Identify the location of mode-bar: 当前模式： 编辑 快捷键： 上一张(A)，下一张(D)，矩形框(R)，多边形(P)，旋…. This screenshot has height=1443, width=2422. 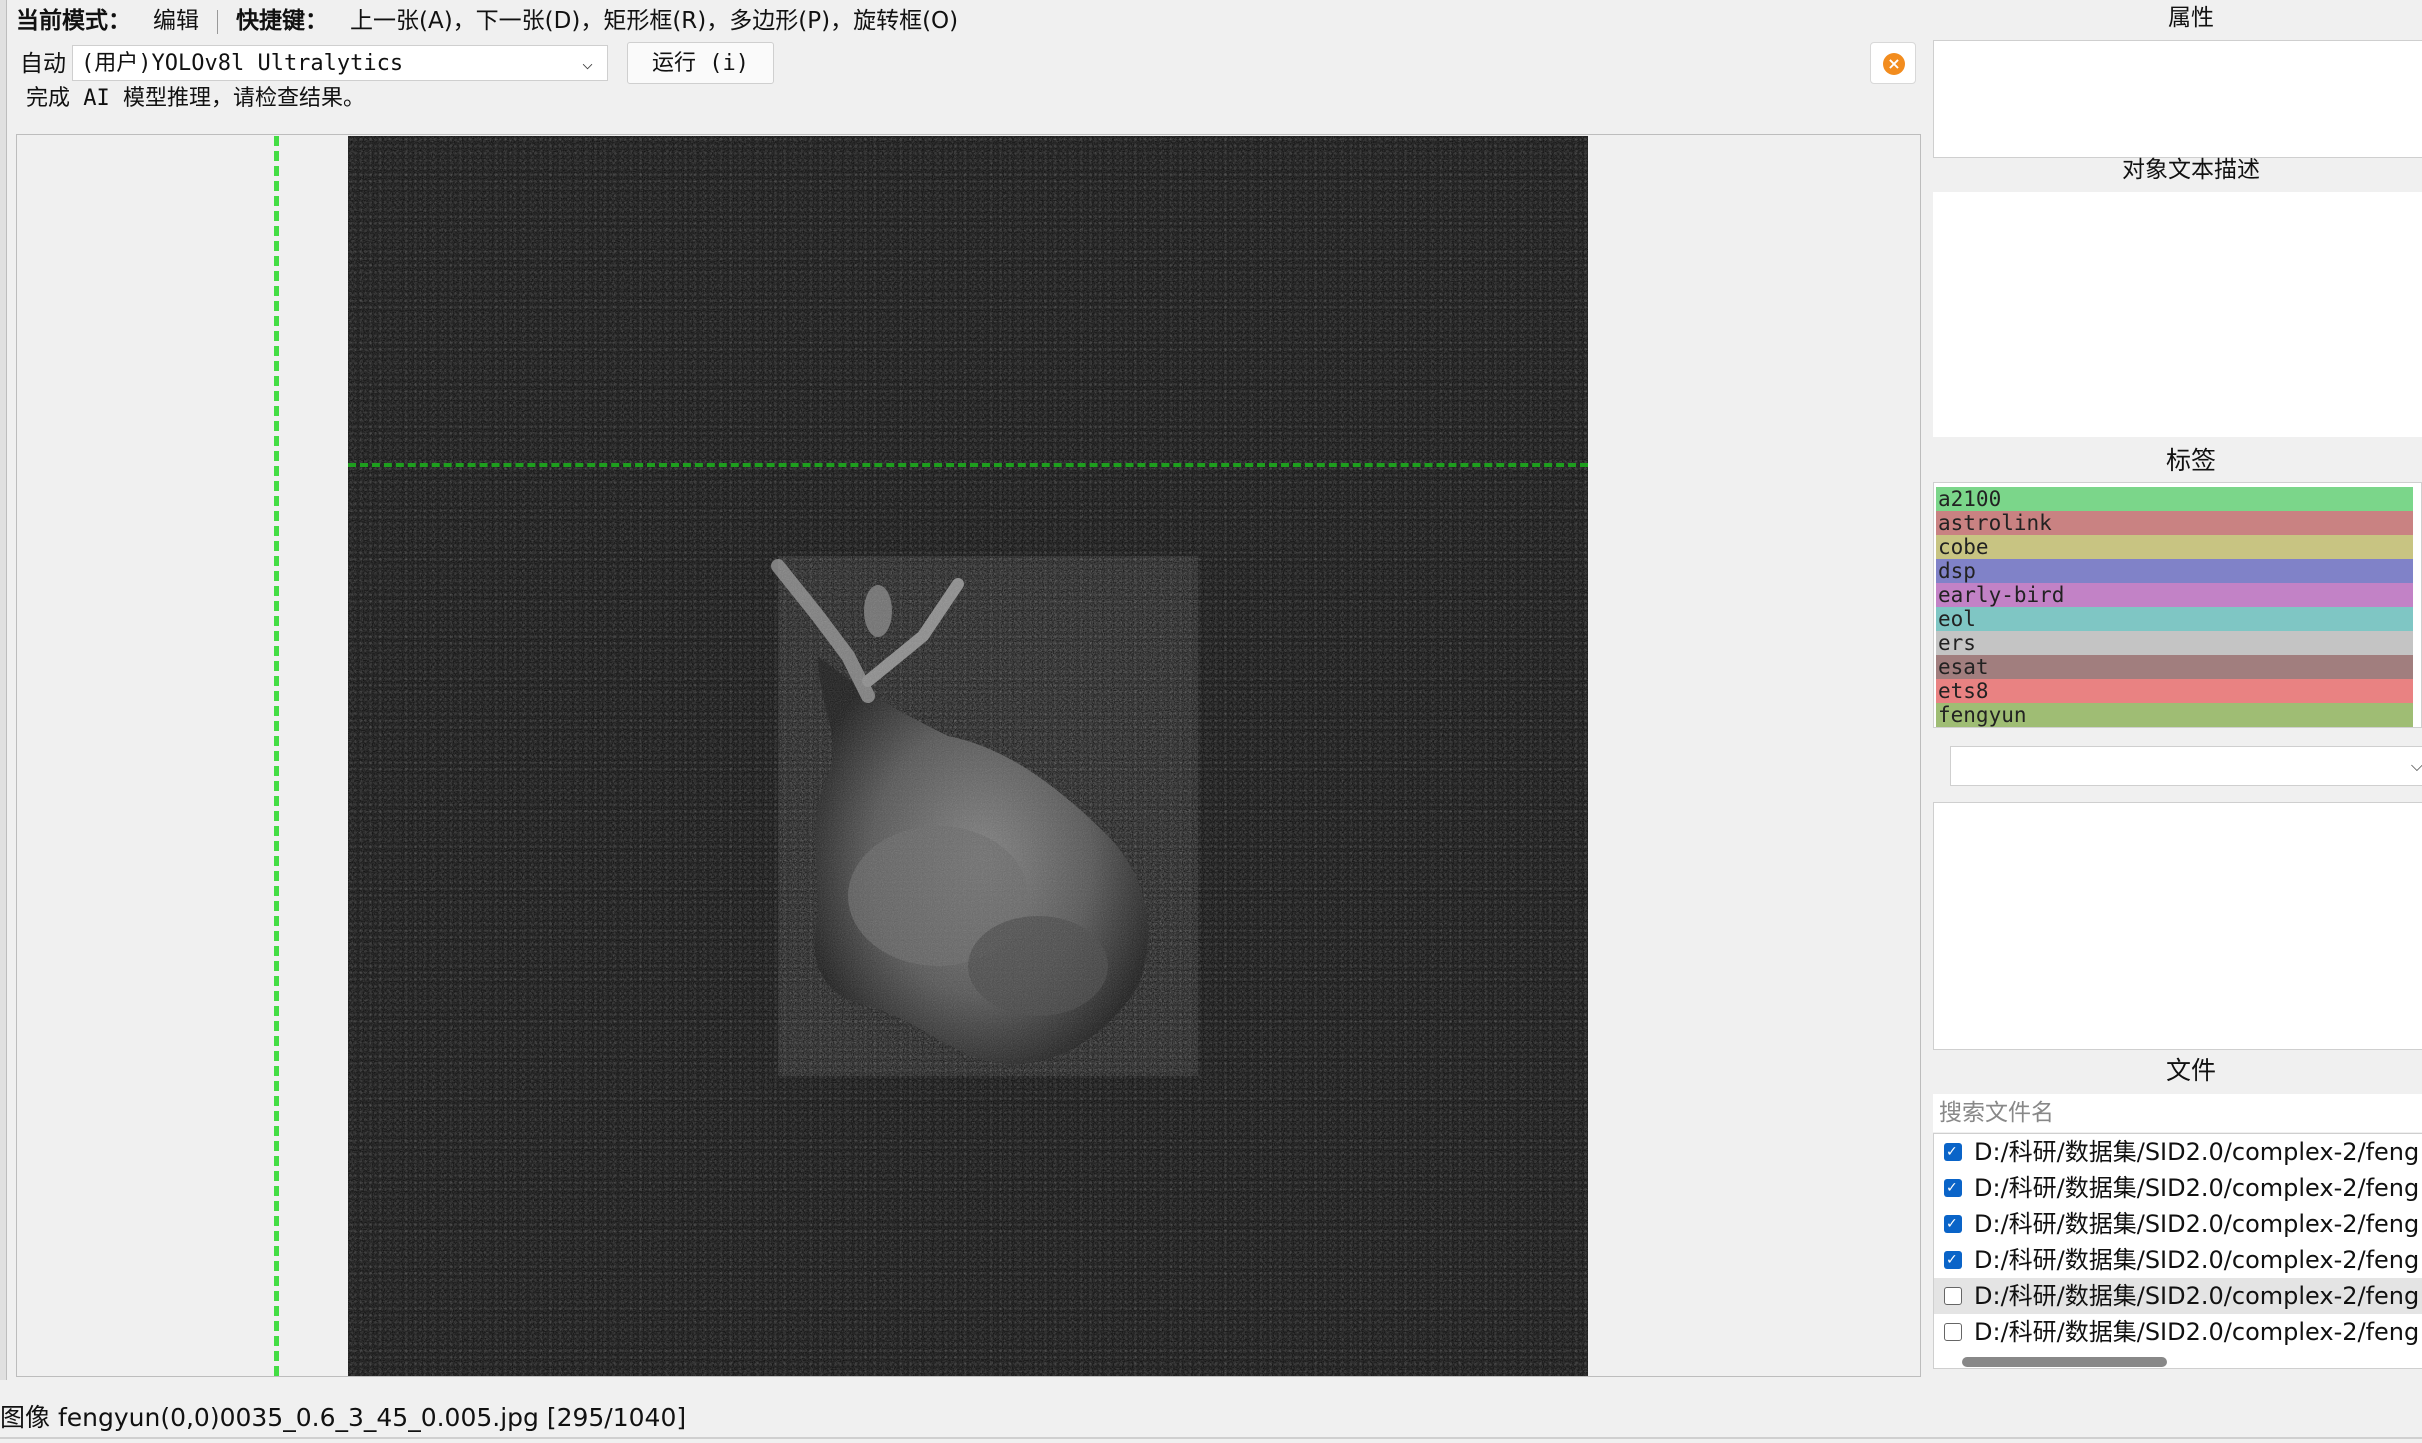
(950, 21).